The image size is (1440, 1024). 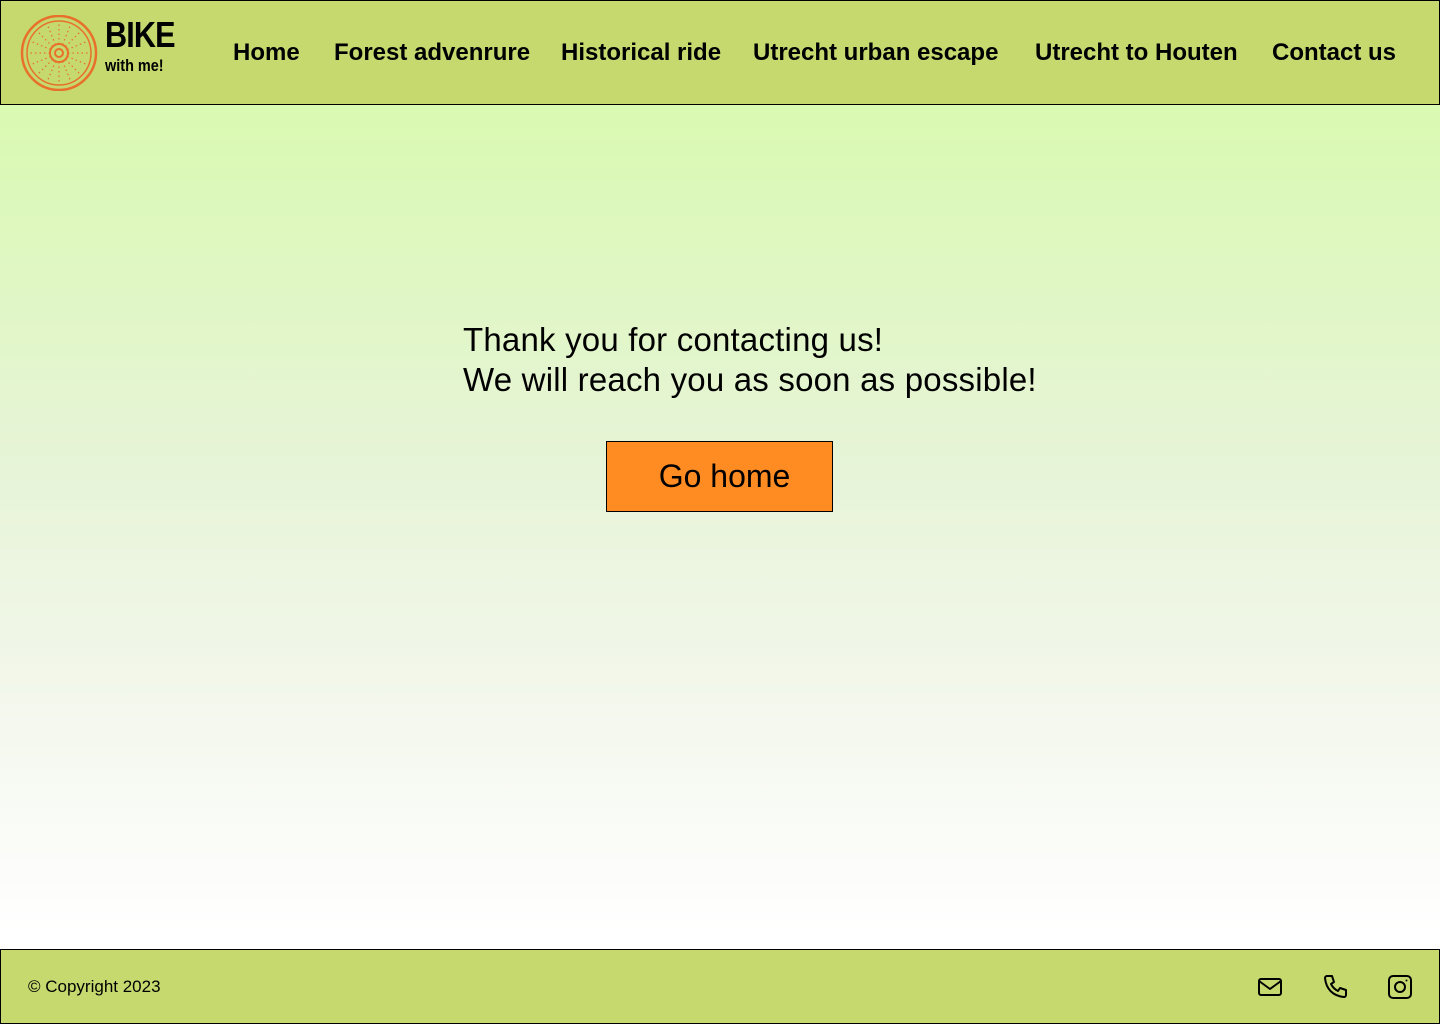 What do you see at coordinates (641, 53) in the screenshot?
I see `nav-historical-ride: Historical ride` at bounding box center [641, 53].